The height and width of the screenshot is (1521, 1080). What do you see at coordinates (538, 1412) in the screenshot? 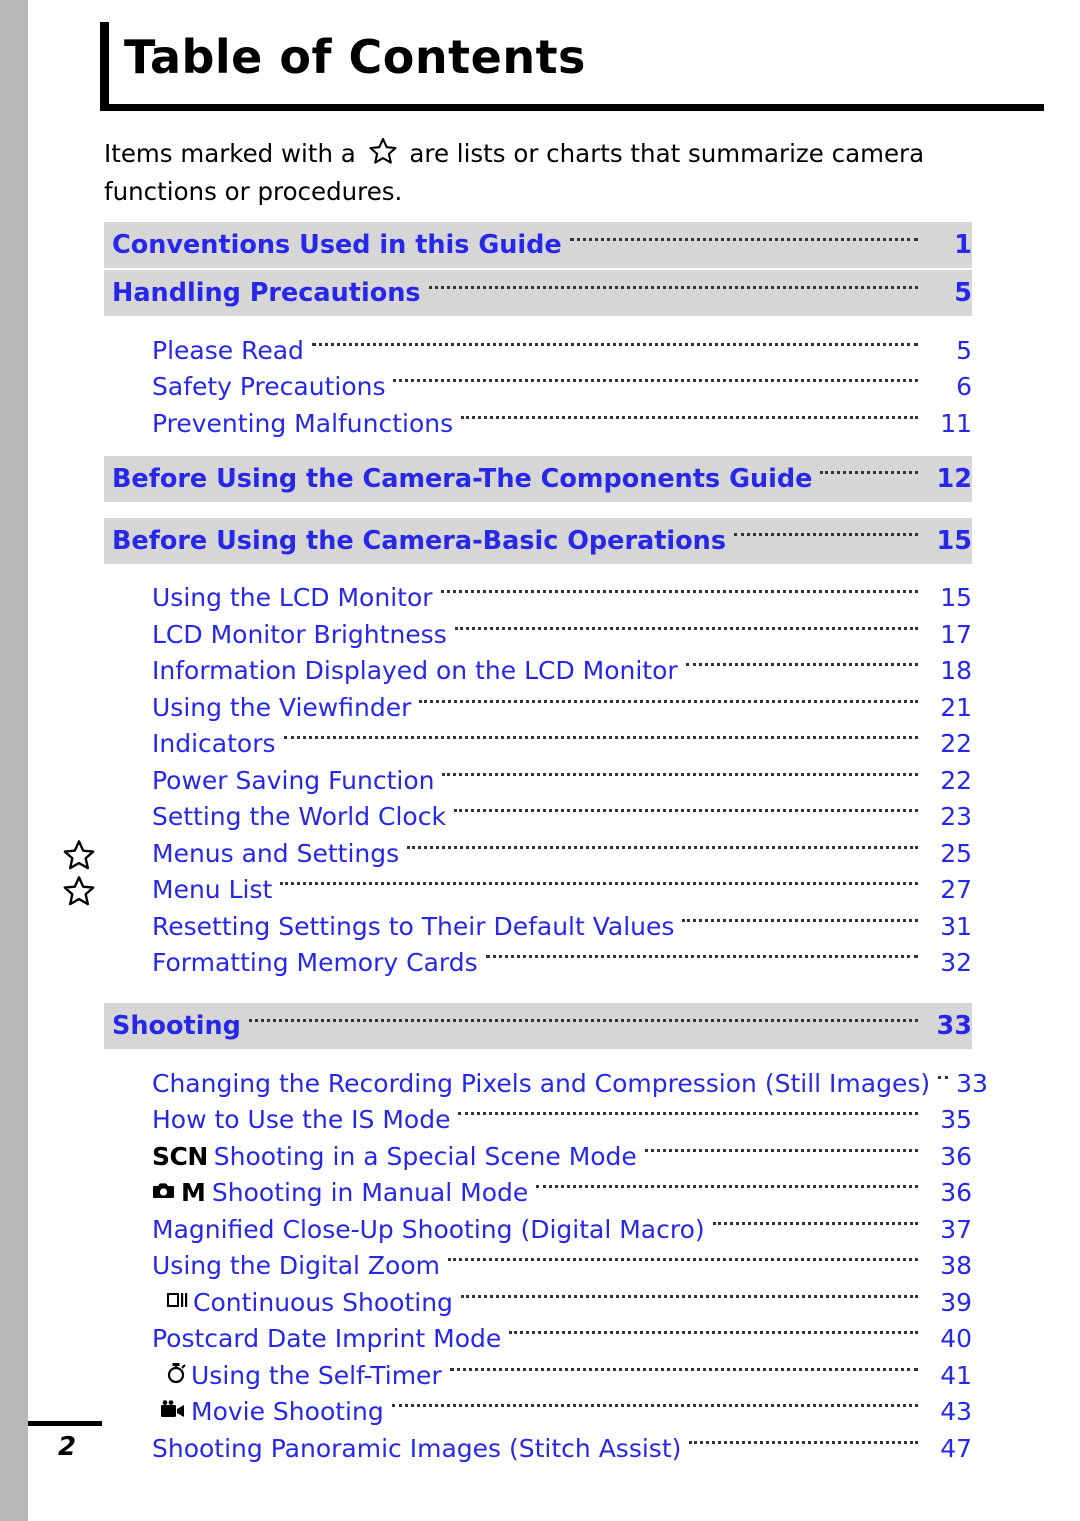
I see `toc-entry: Movie Shooting 43` at bounding box center [538, 1412].